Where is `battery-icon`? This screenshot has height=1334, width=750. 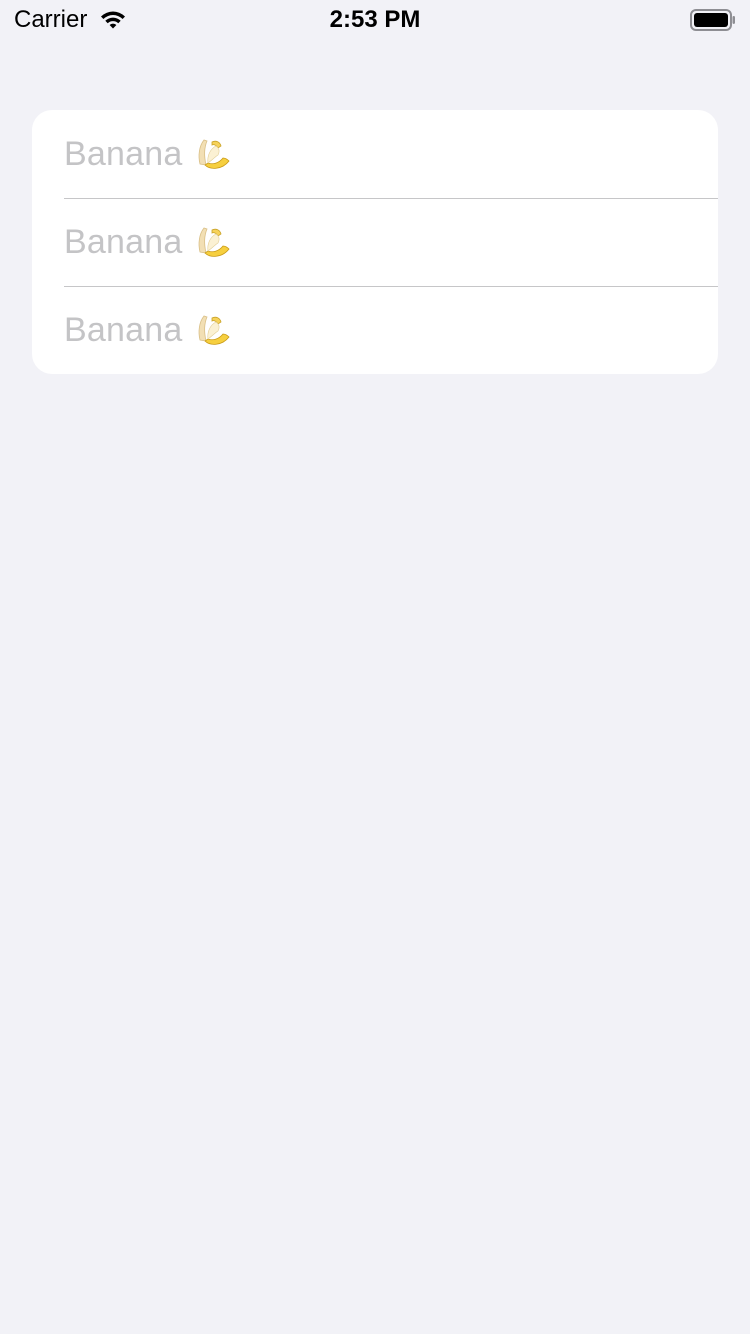
battery-icon is located at coordinates (712, 20).